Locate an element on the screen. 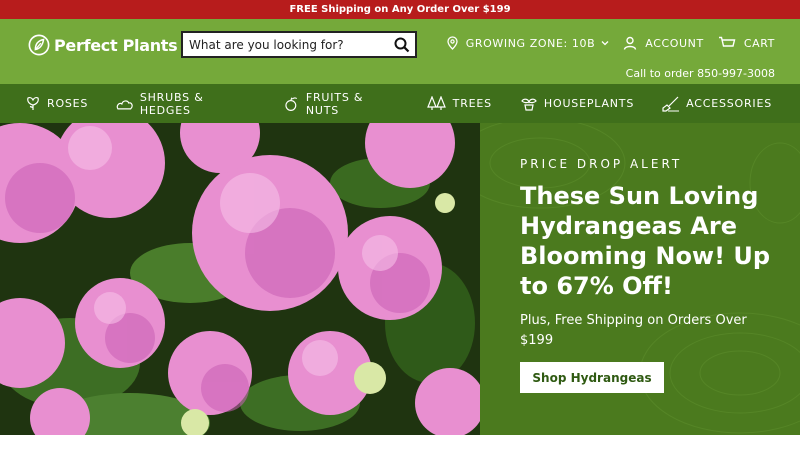  site-header: Perfect Plants GROWING ZONE: 10B is located at coordinates (400, 51).